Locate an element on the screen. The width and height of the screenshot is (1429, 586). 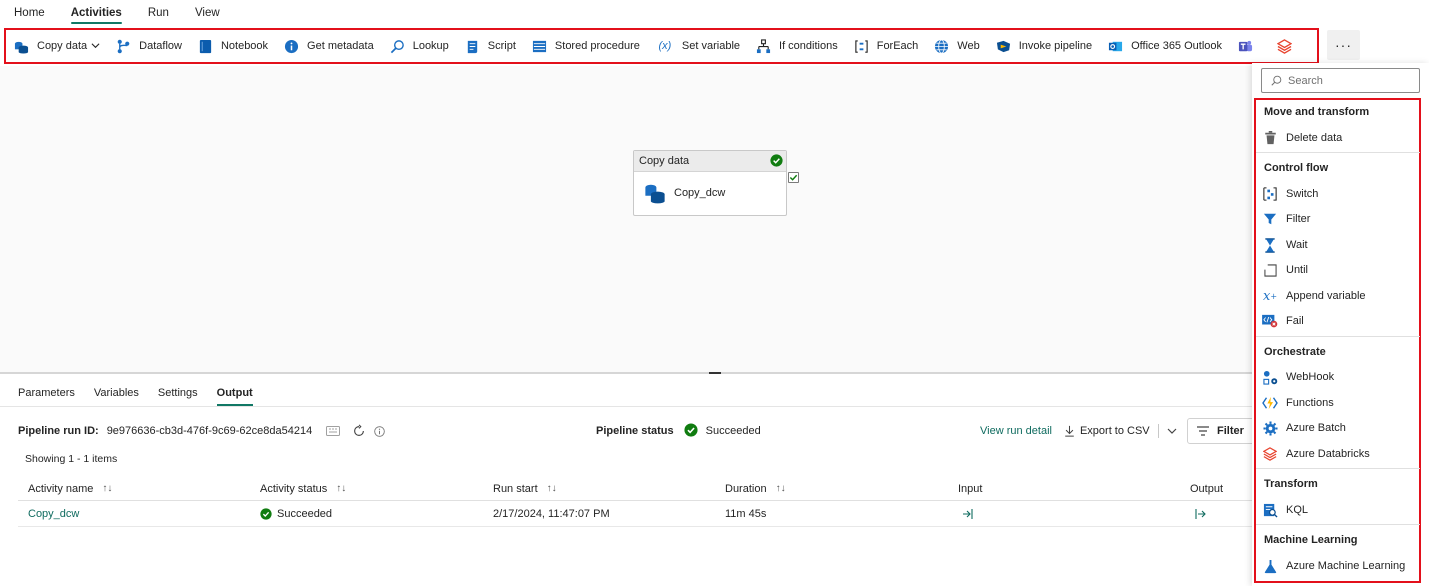
success-check-icon is located at coordinates (776, 162).